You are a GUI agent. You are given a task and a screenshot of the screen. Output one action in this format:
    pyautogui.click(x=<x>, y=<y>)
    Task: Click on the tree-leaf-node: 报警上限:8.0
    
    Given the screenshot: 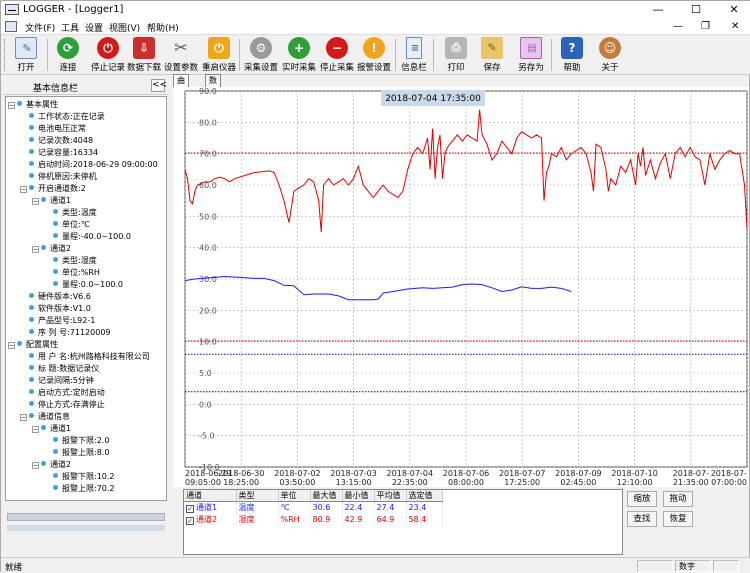 What is the action you would take?
    pyautogui.click(x=81, y=452)
    